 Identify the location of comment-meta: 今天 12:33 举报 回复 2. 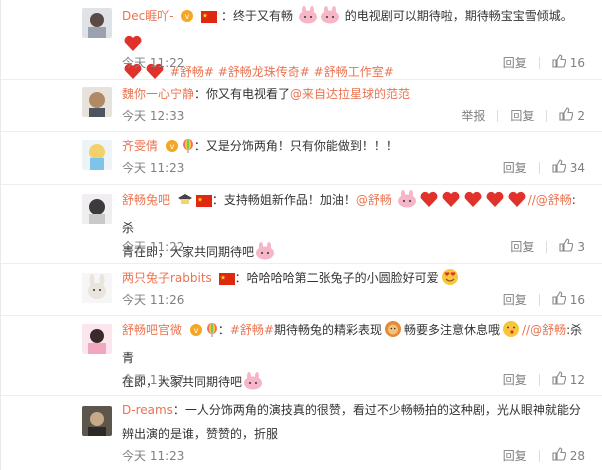
(353, 117).